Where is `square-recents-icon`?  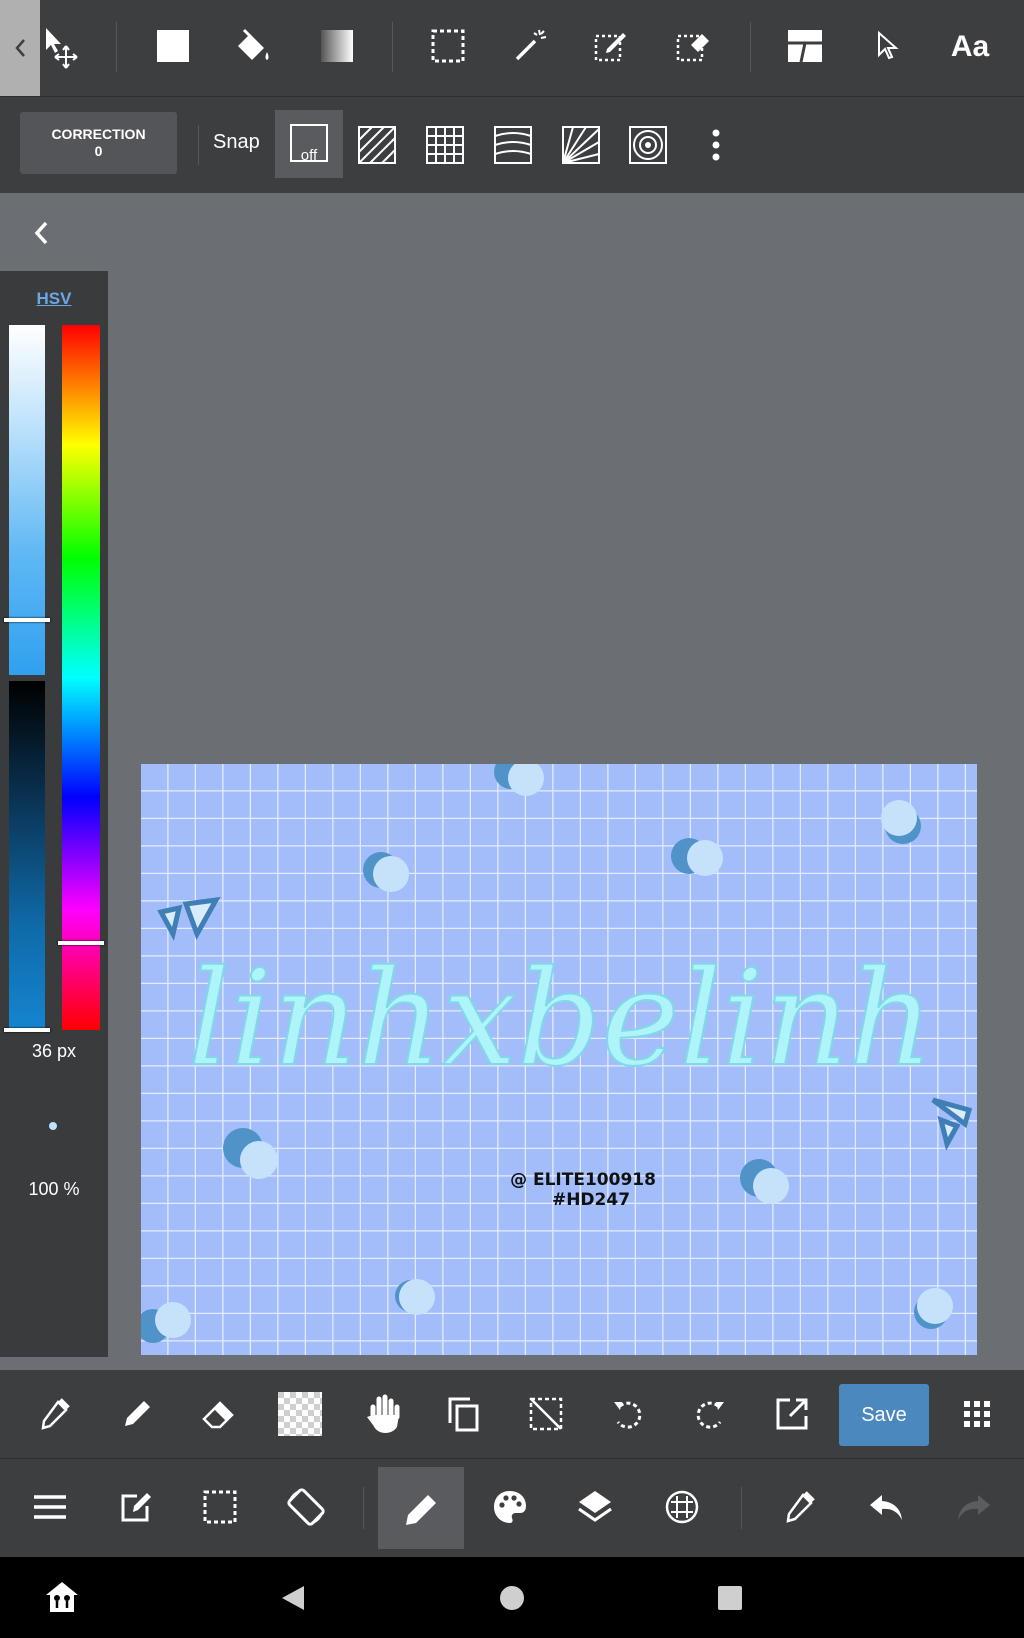 square-recents-icon is located at coordinates (730, 1598).